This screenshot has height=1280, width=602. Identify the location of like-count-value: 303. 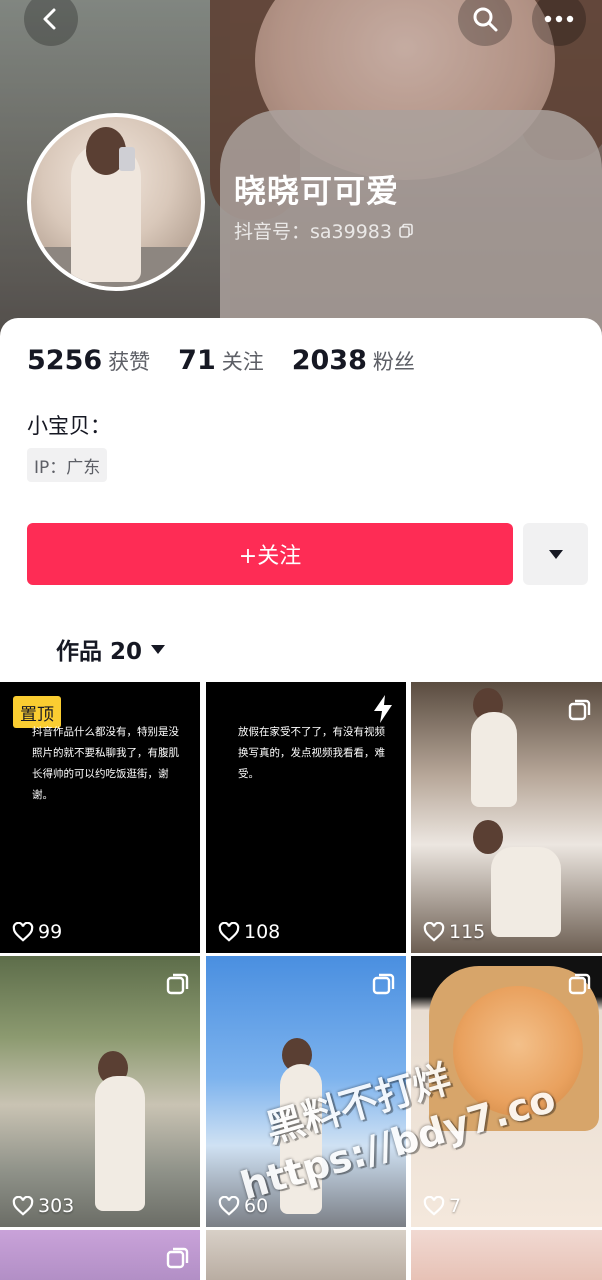
(56, 1206).